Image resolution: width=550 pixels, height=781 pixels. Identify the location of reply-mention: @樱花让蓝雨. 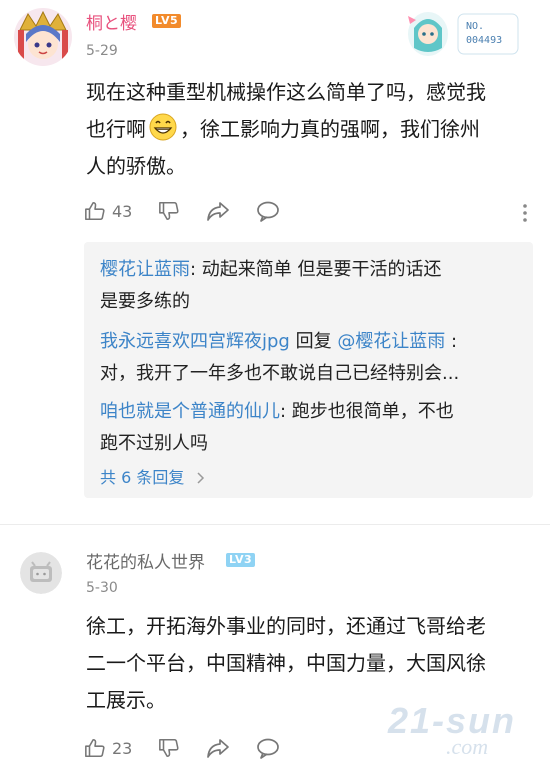
(391, 341).